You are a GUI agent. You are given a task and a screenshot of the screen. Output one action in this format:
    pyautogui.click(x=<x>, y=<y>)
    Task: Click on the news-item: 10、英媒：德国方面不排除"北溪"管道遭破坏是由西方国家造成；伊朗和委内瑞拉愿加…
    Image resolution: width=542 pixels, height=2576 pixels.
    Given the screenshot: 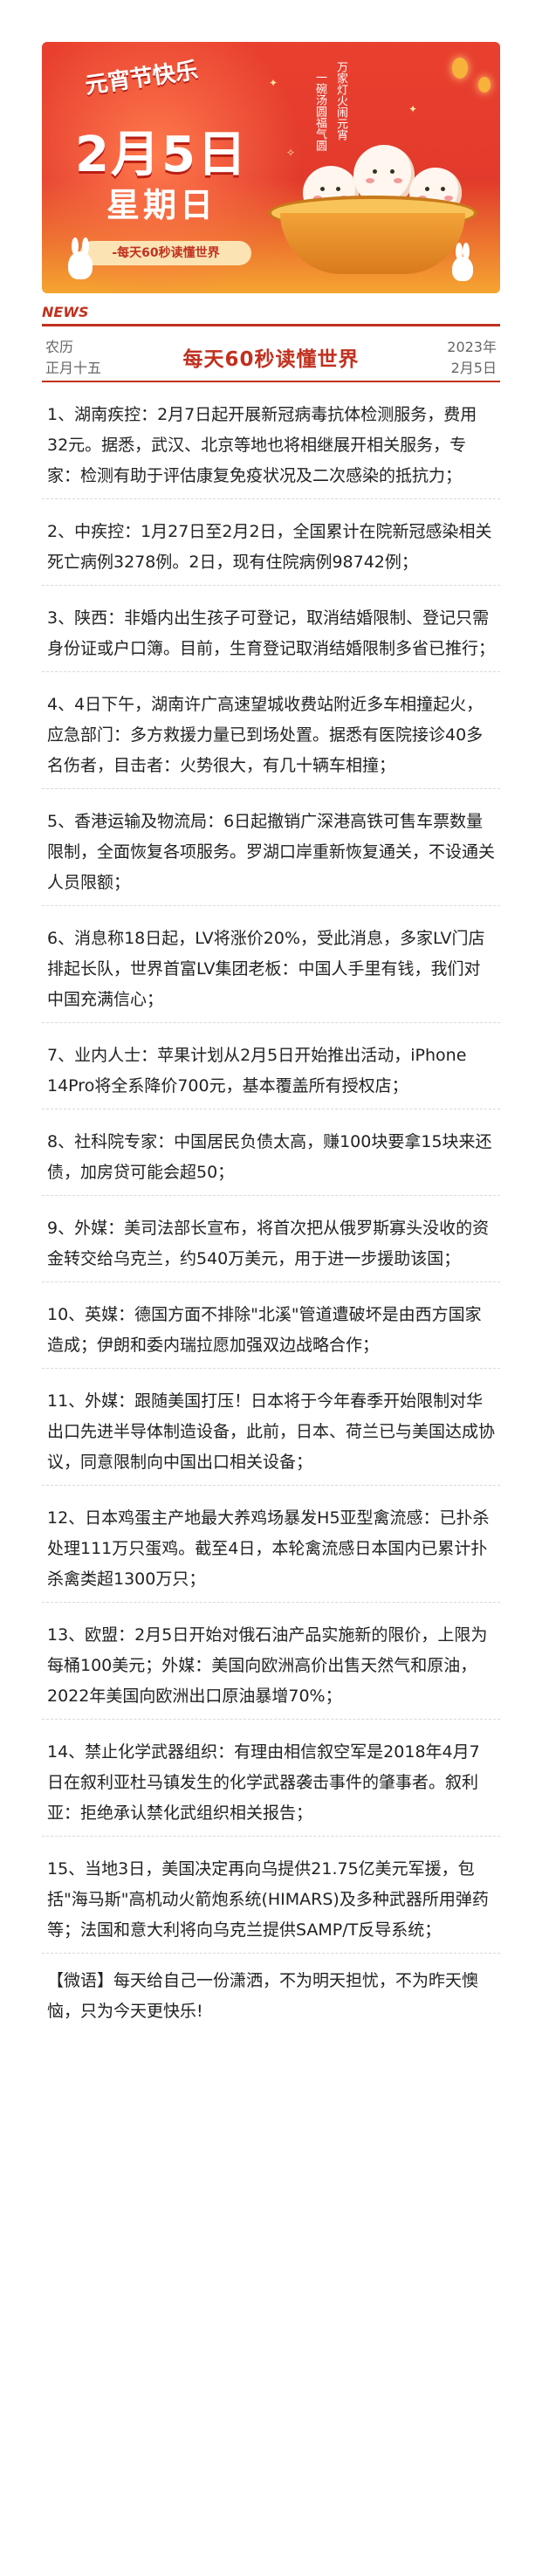 What is the action you would take?
    pyautogui.click(x=271, y=1325)
    